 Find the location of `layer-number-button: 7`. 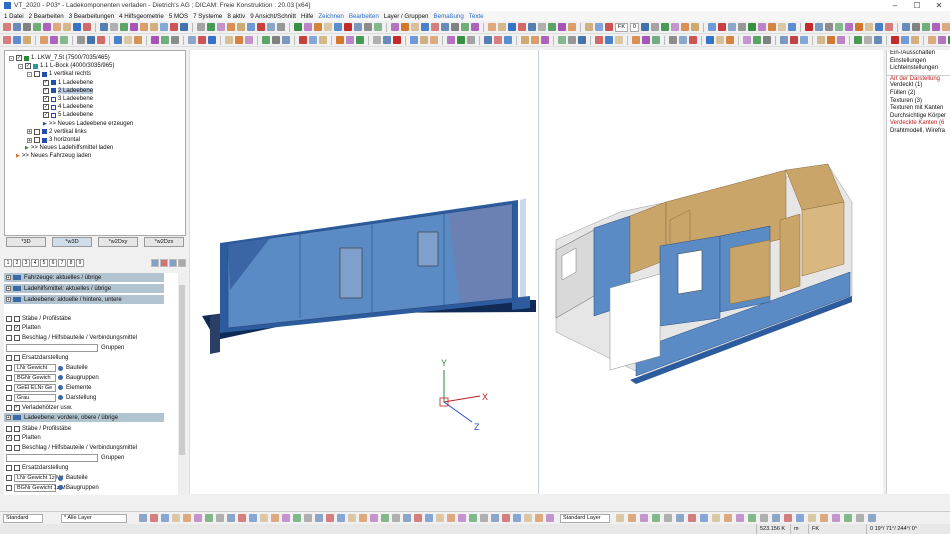

layer-number-button: 7 is located at coordinates (62, 262).